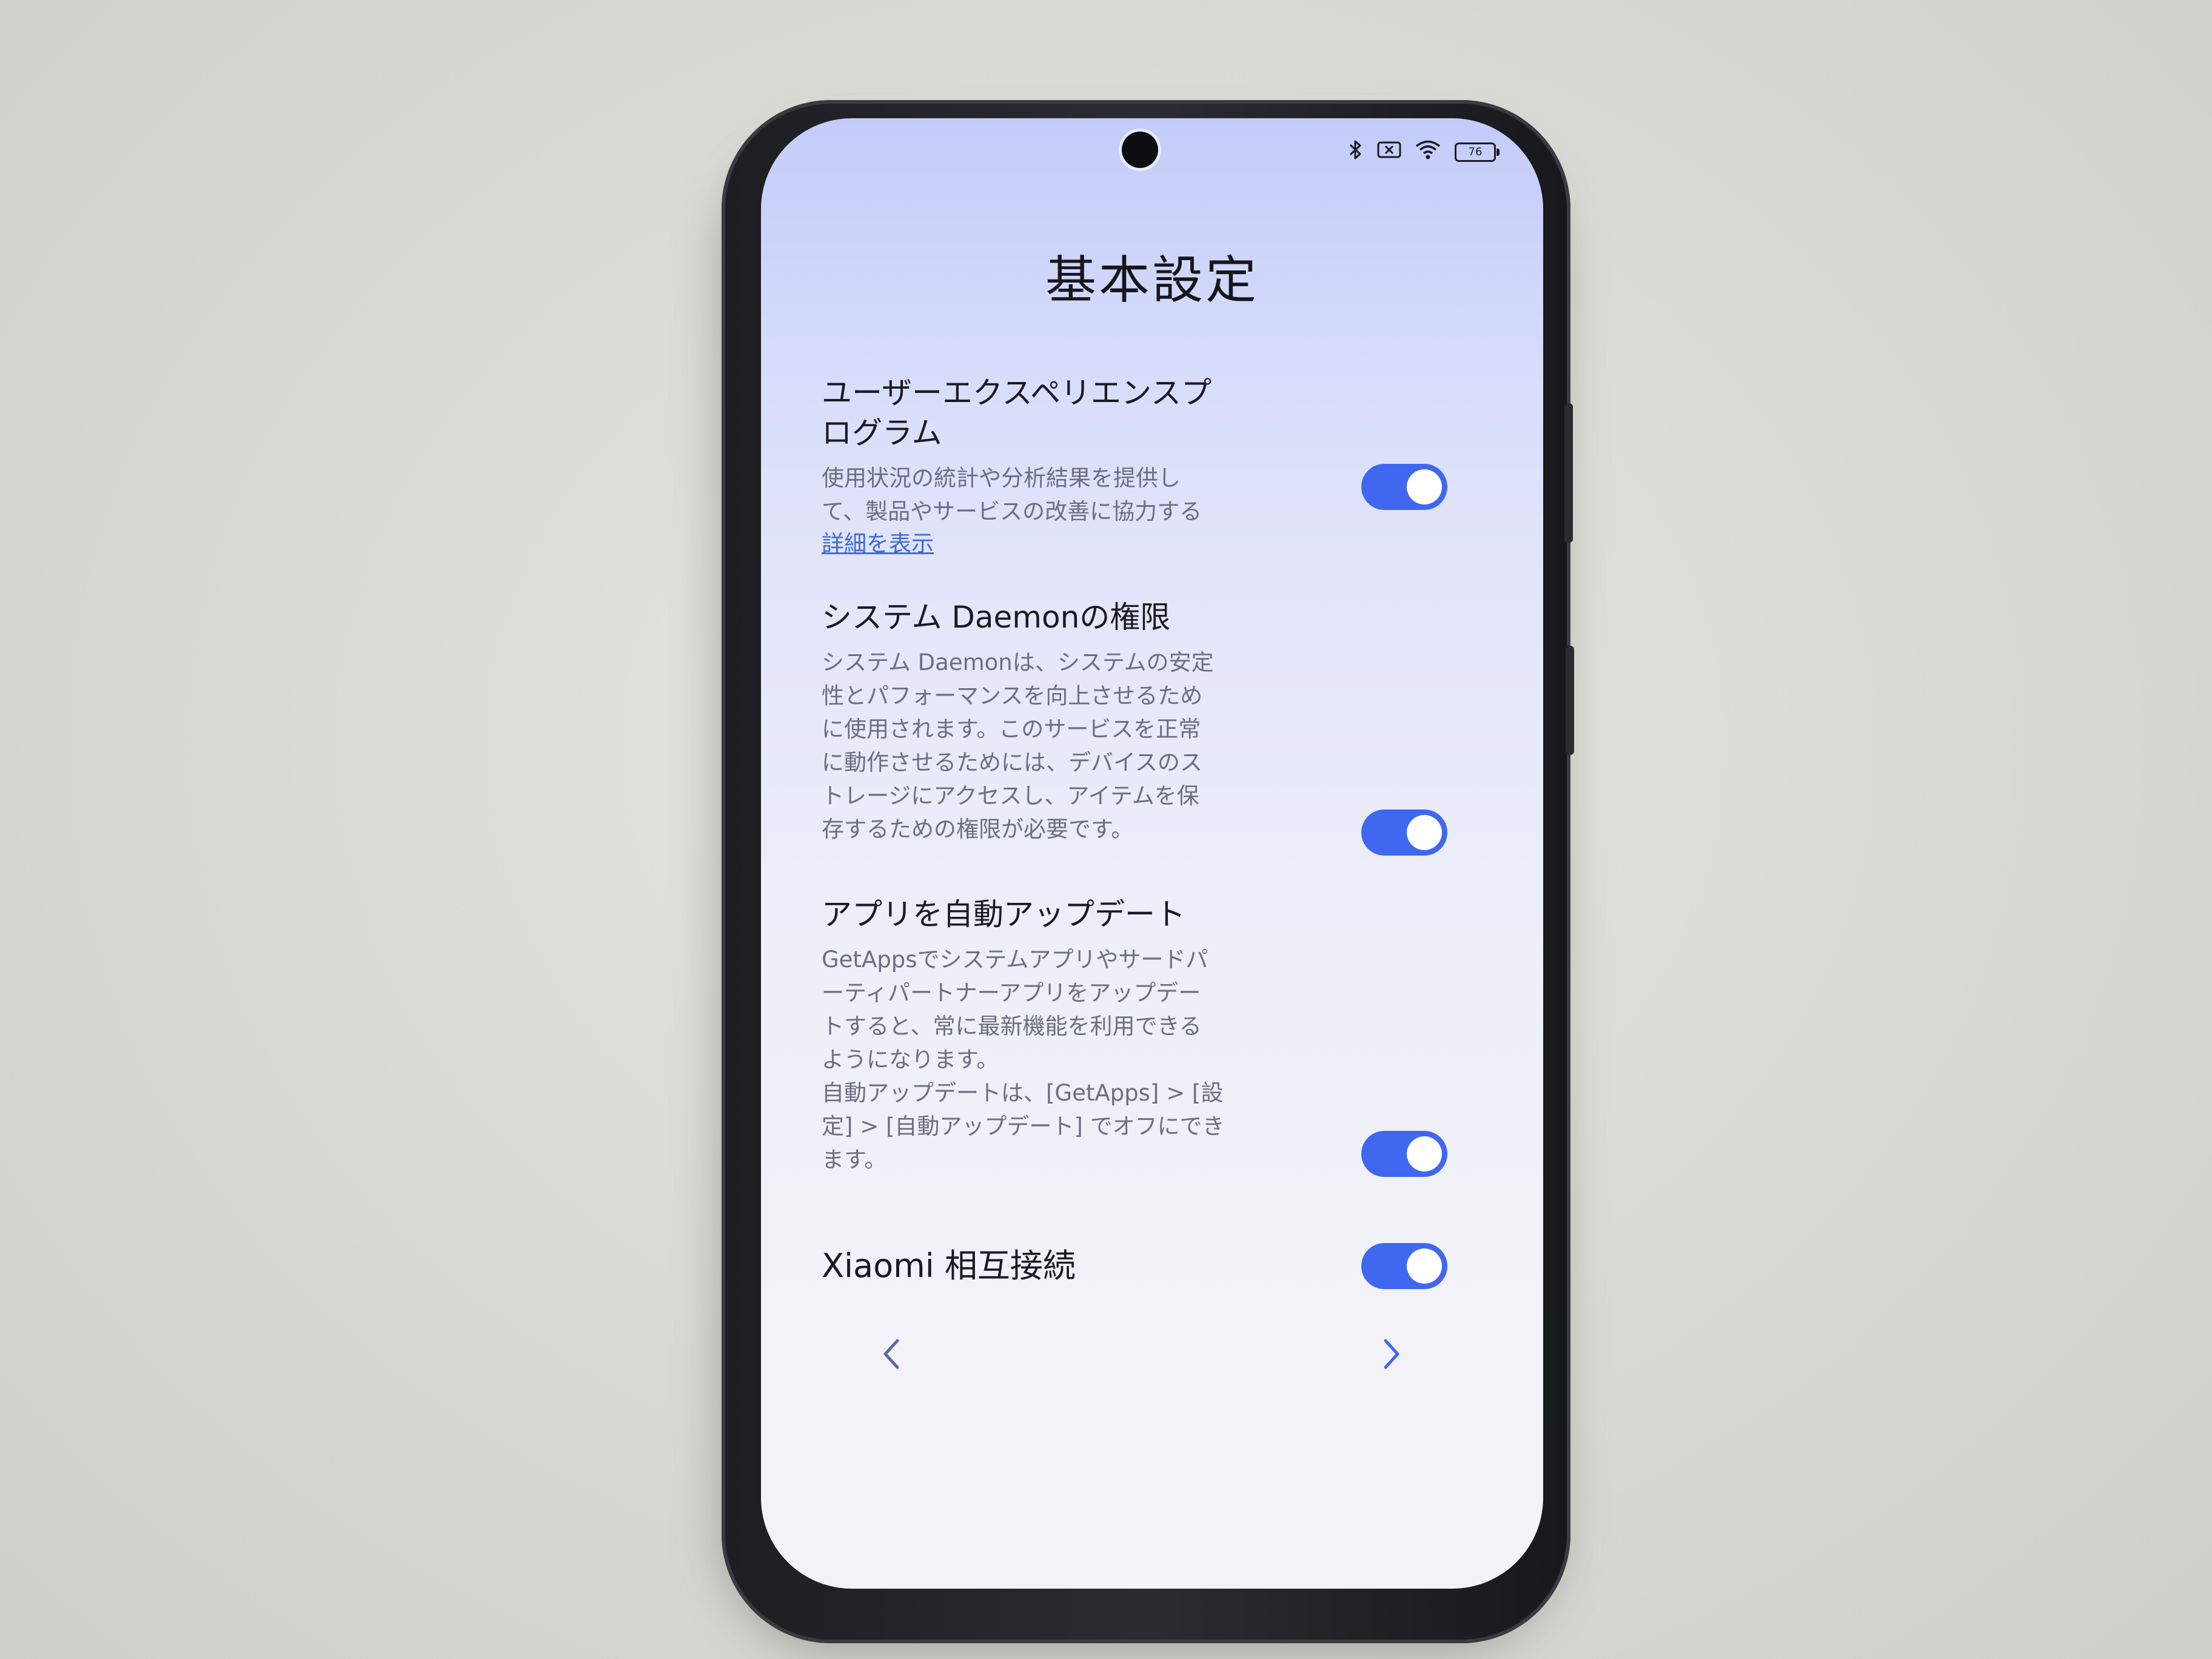 This screenshot has height=1659, width=2212. What do you see at coordinates (978, 829) in the screenshot?
I see `setting-description-line: 存するための権限が必要です。` at bounding box center [978, 829].